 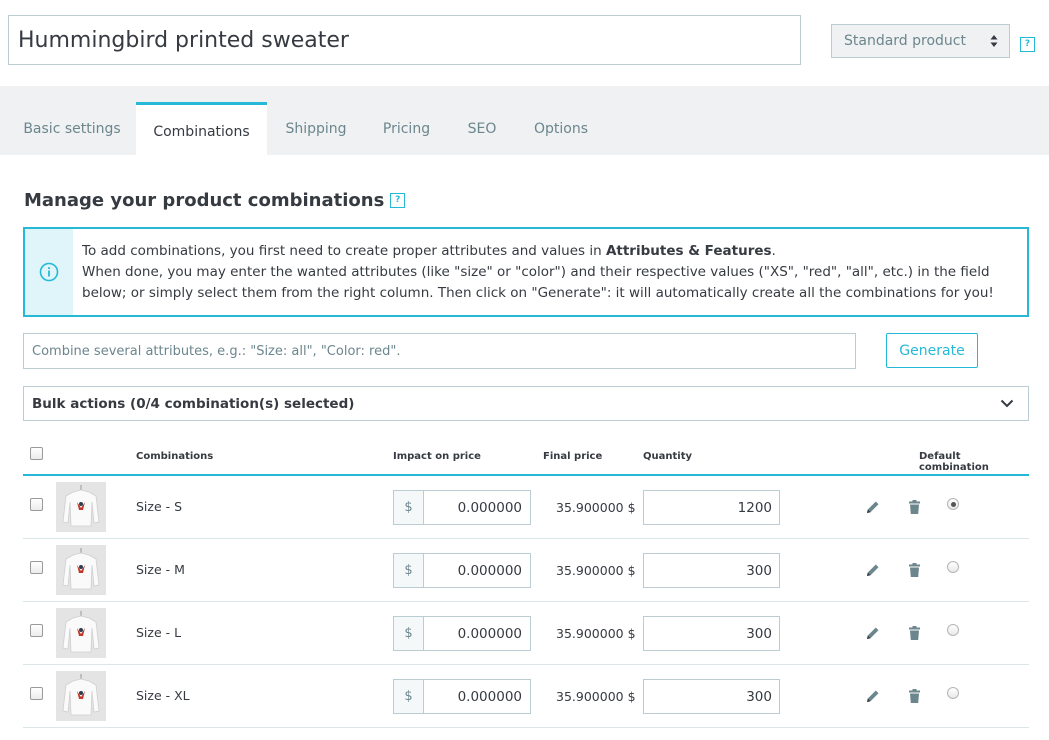 What do you see at coordinates (159, 506) in the screenshot?
I see `combination-name: Size - S` at bounding box center [159, 506].